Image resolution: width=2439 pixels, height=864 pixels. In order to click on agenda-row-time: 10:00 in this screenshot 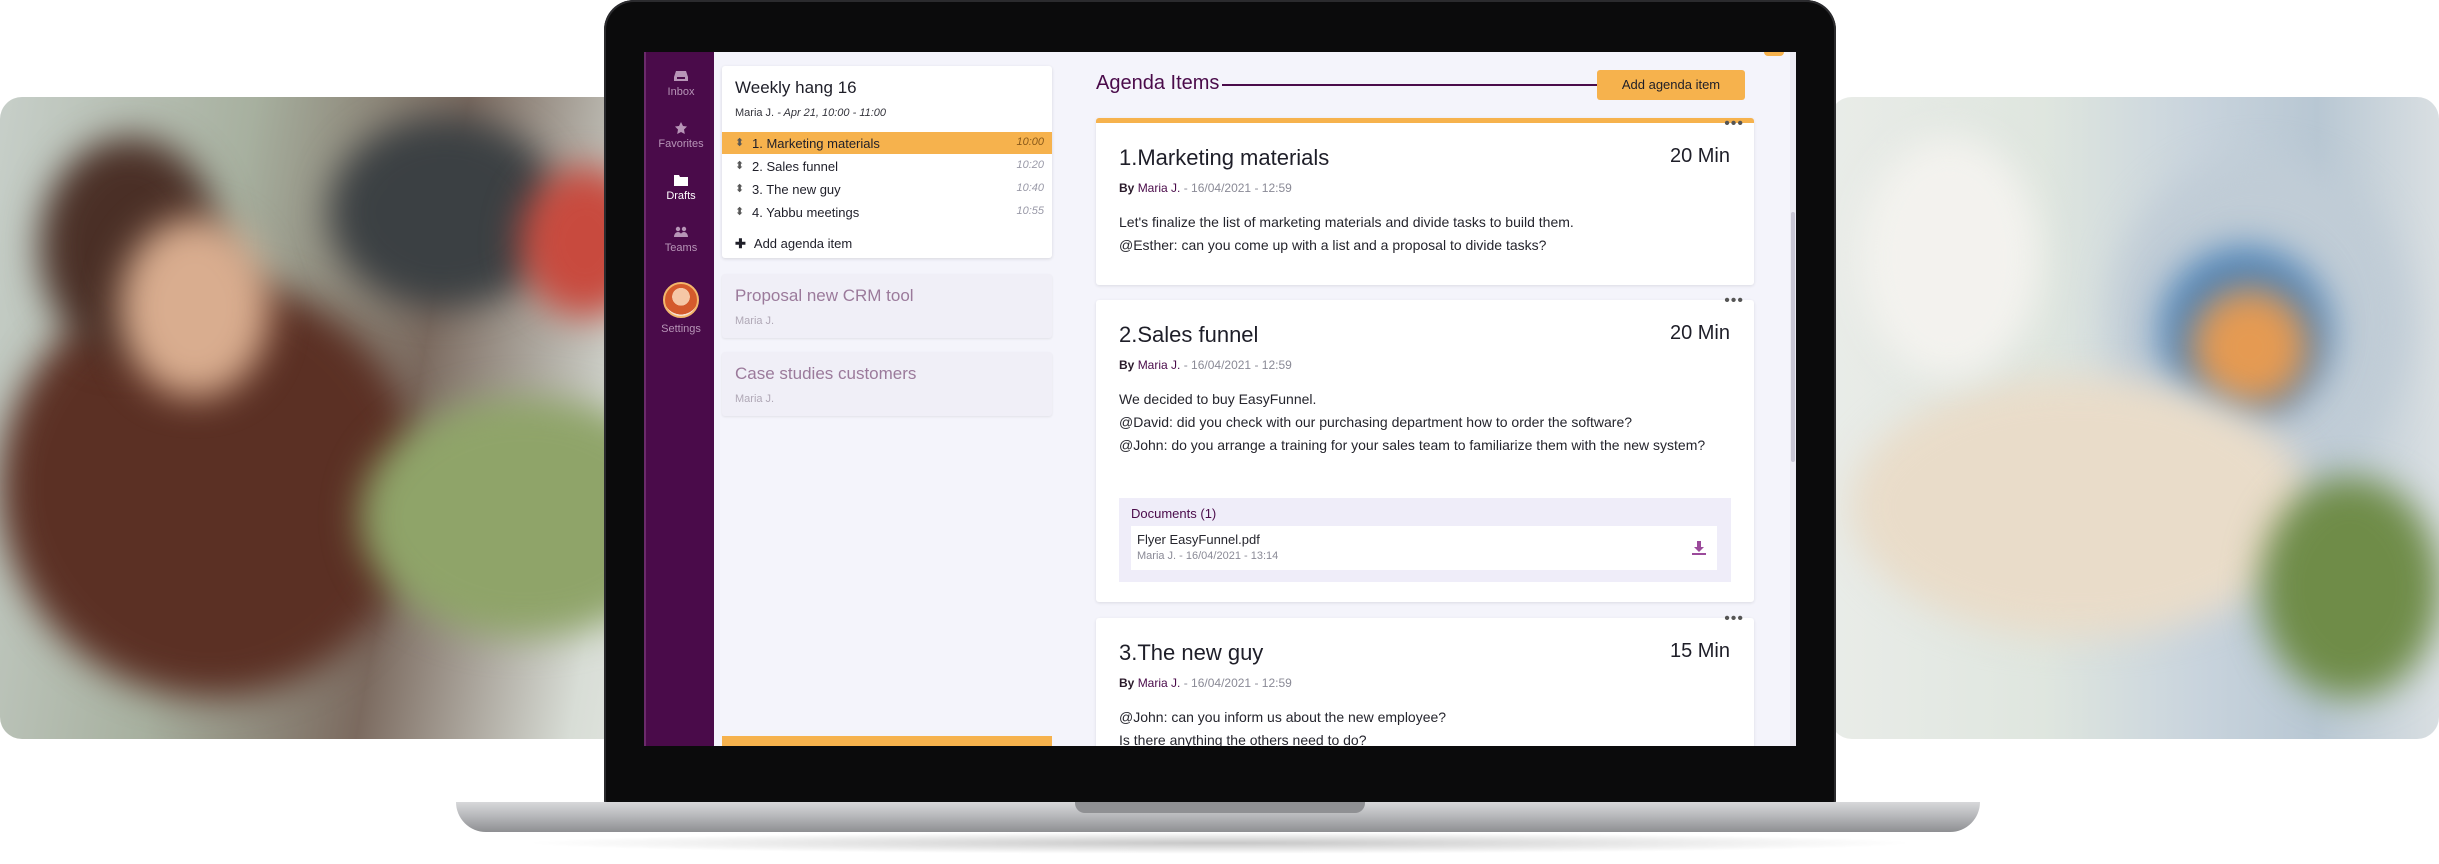, I will do `click(1030, 142)`.